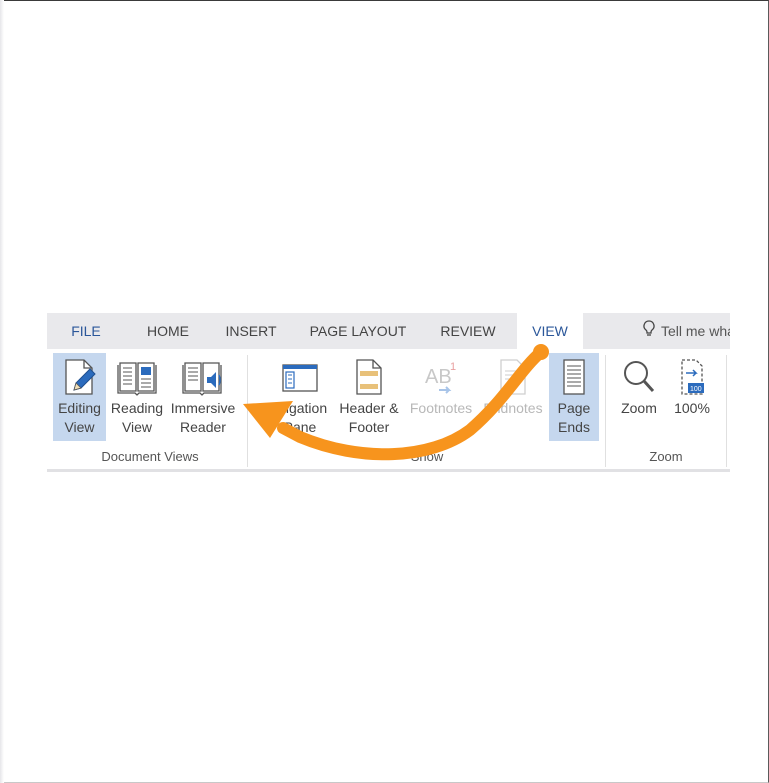 The width and height of the screenshot is (769, 783). What do you see at coordinates (203, 417) in the screenshot?
I see `immersive-reader-label: Immersive Reader` at bounding box center [203, 417].